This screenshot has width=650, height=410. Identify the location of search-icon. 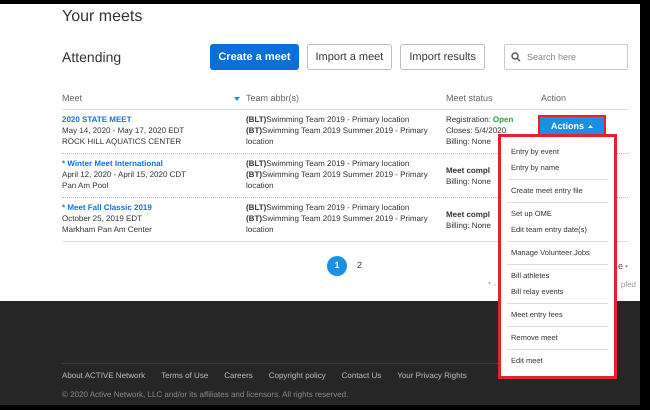
(516, 57).